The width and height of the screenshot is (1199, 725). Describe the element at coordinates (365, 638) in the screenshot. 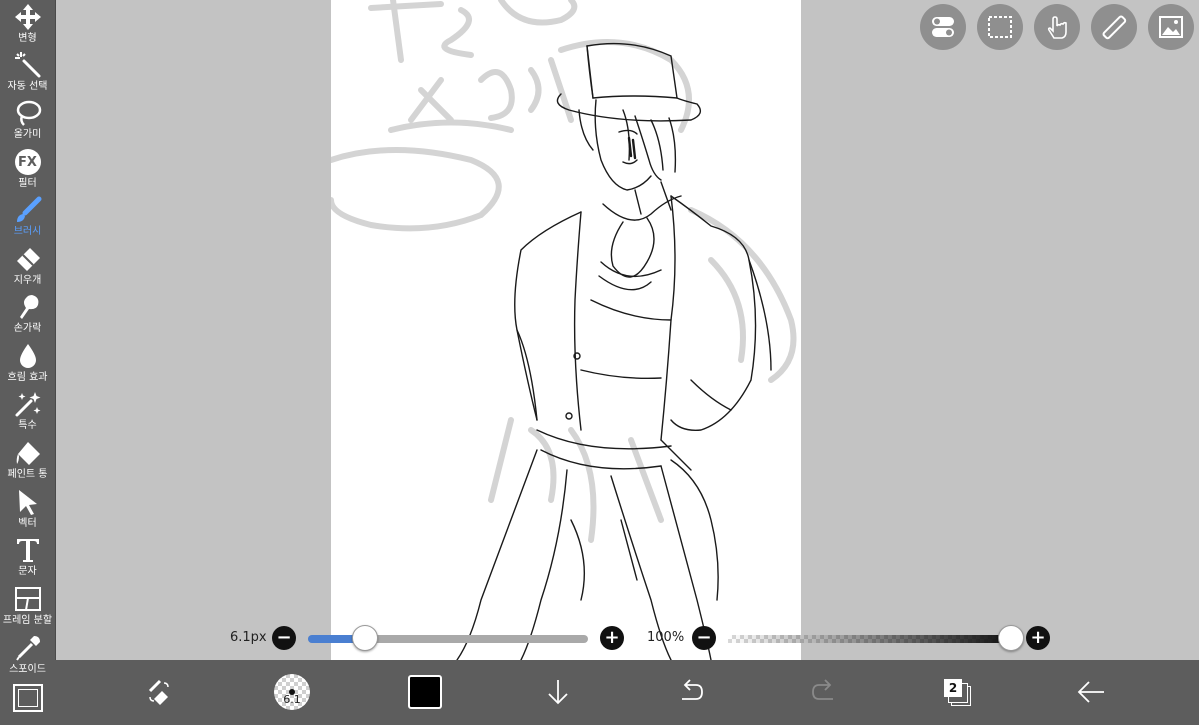

I see `brush-size-thumb` at that location.